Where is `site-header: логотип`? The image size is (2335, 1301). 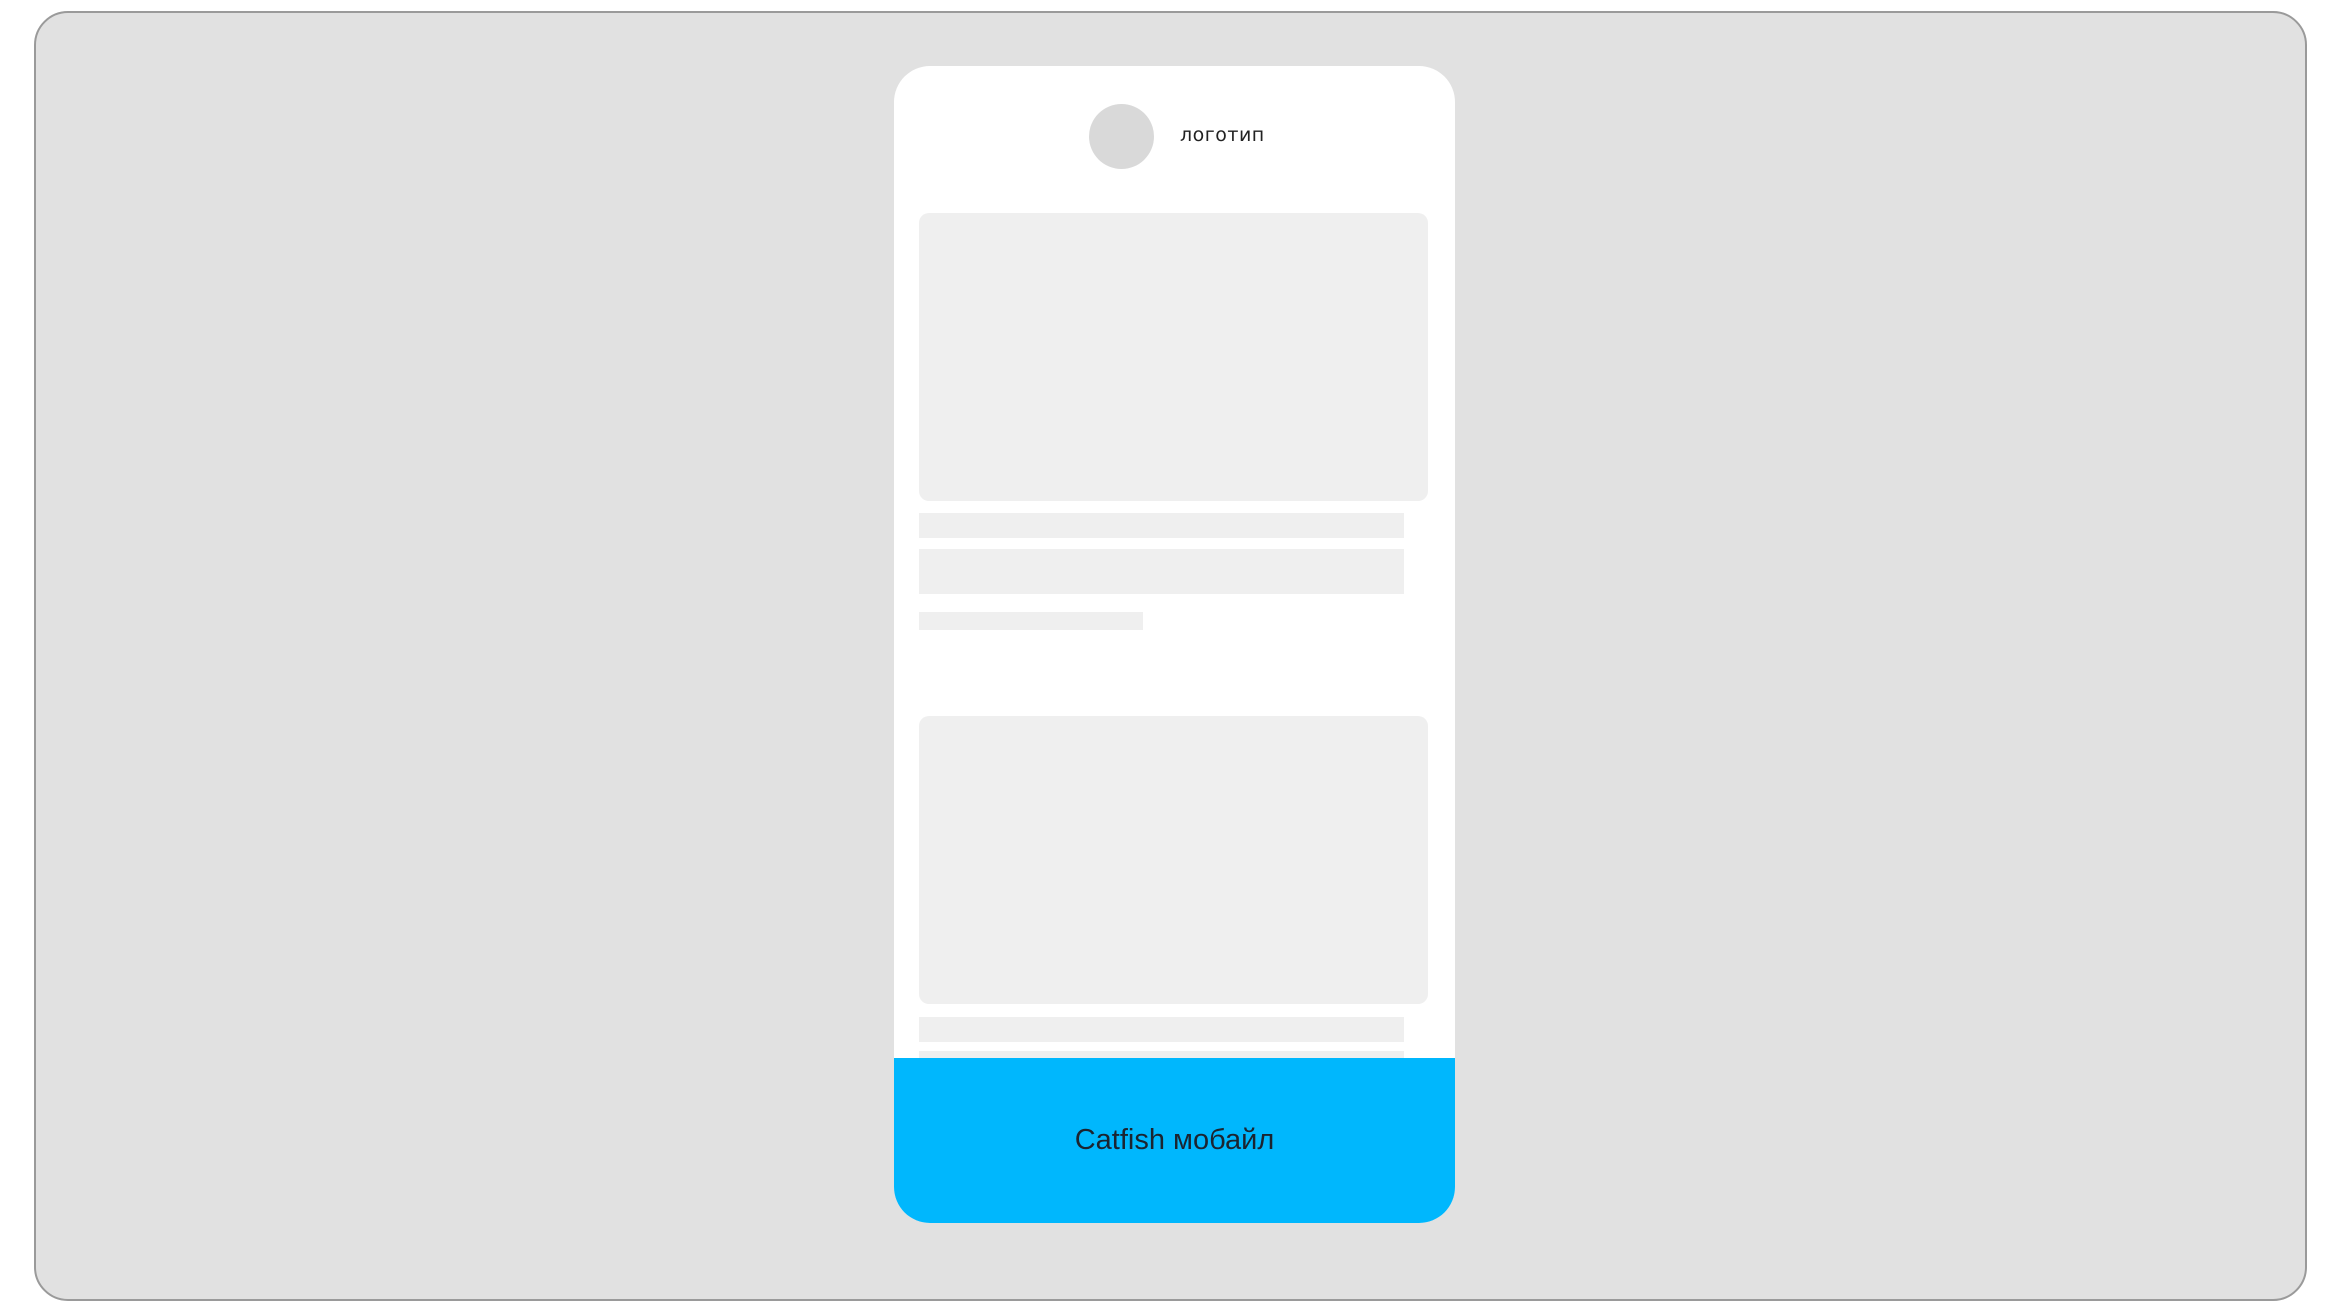
site-header: логотип is located at coordinates (1174, 131).